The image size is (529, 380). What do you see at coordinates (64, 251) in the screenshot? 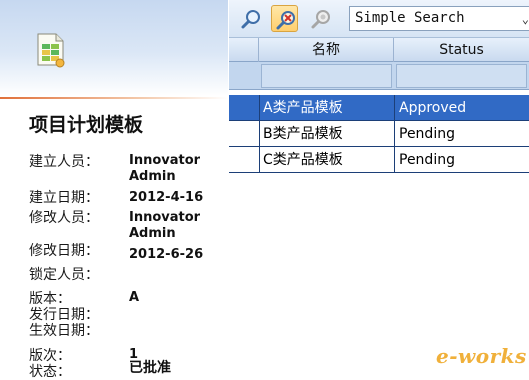
I see `modified-date-label: 修改日期：` at bounding box center [64, 251].